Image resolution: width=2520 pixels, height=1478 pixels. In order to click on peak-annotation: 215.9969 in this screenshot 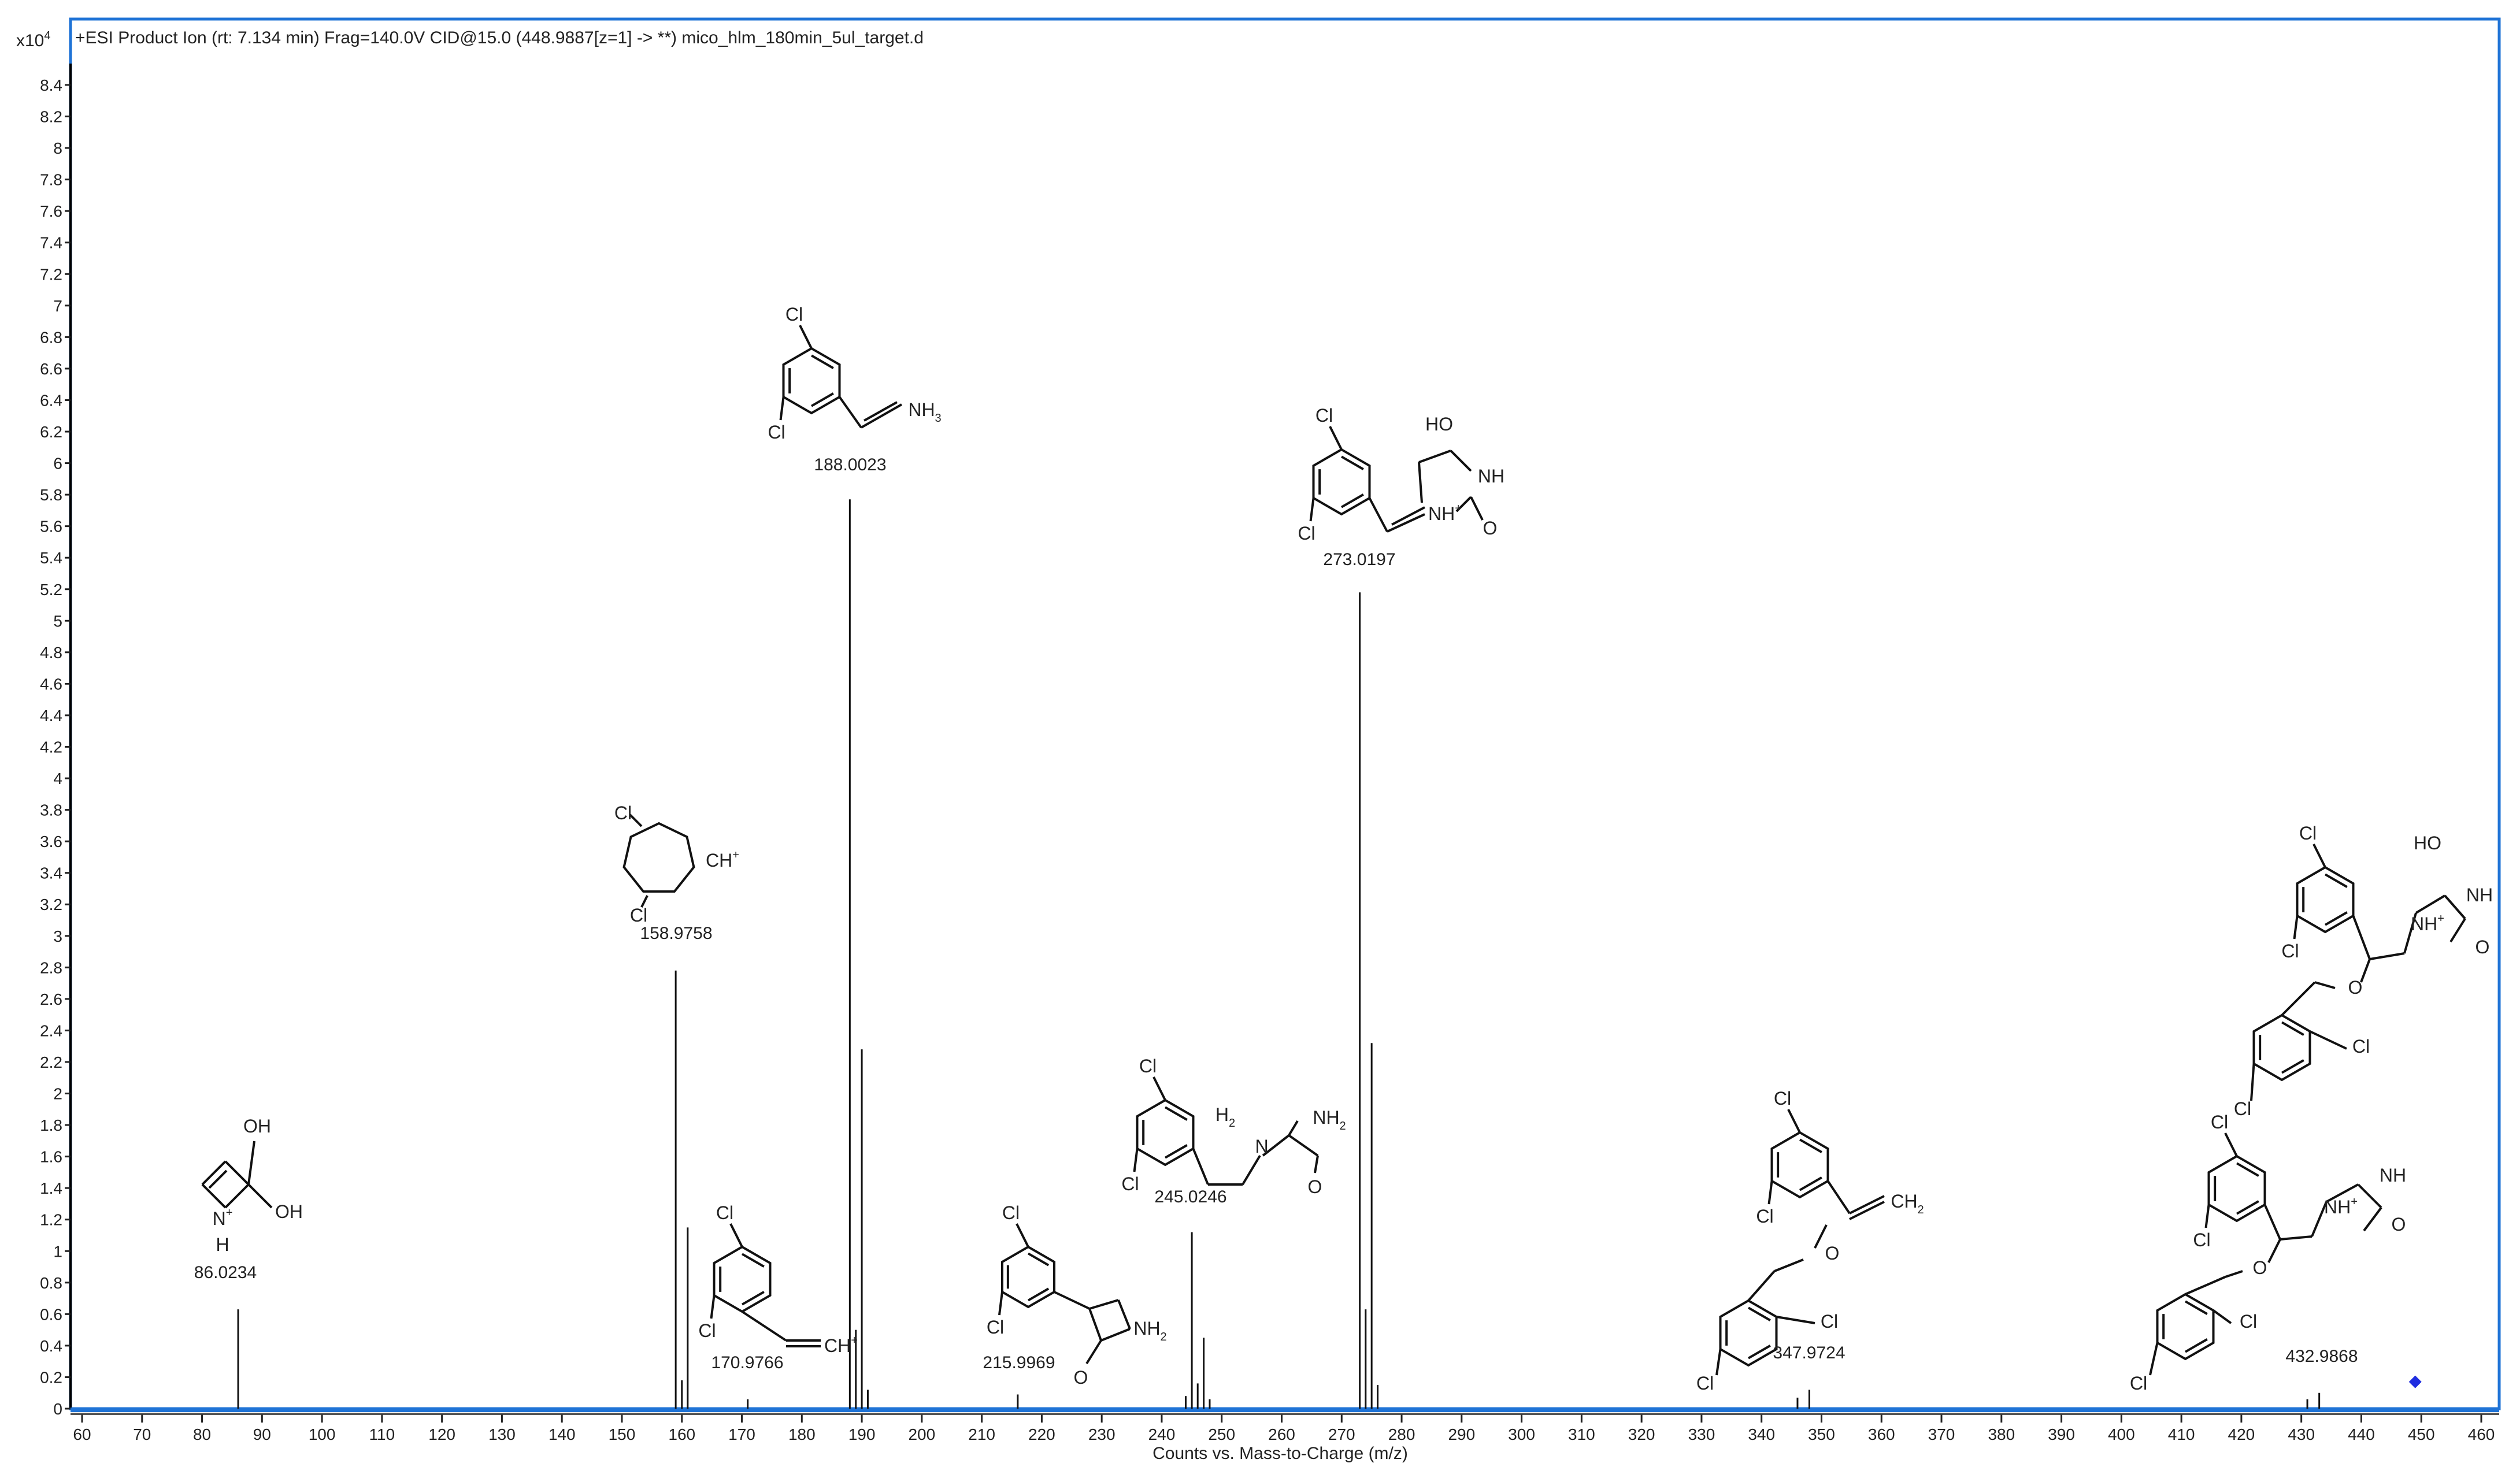, I will do `click(1019, 1362)`.